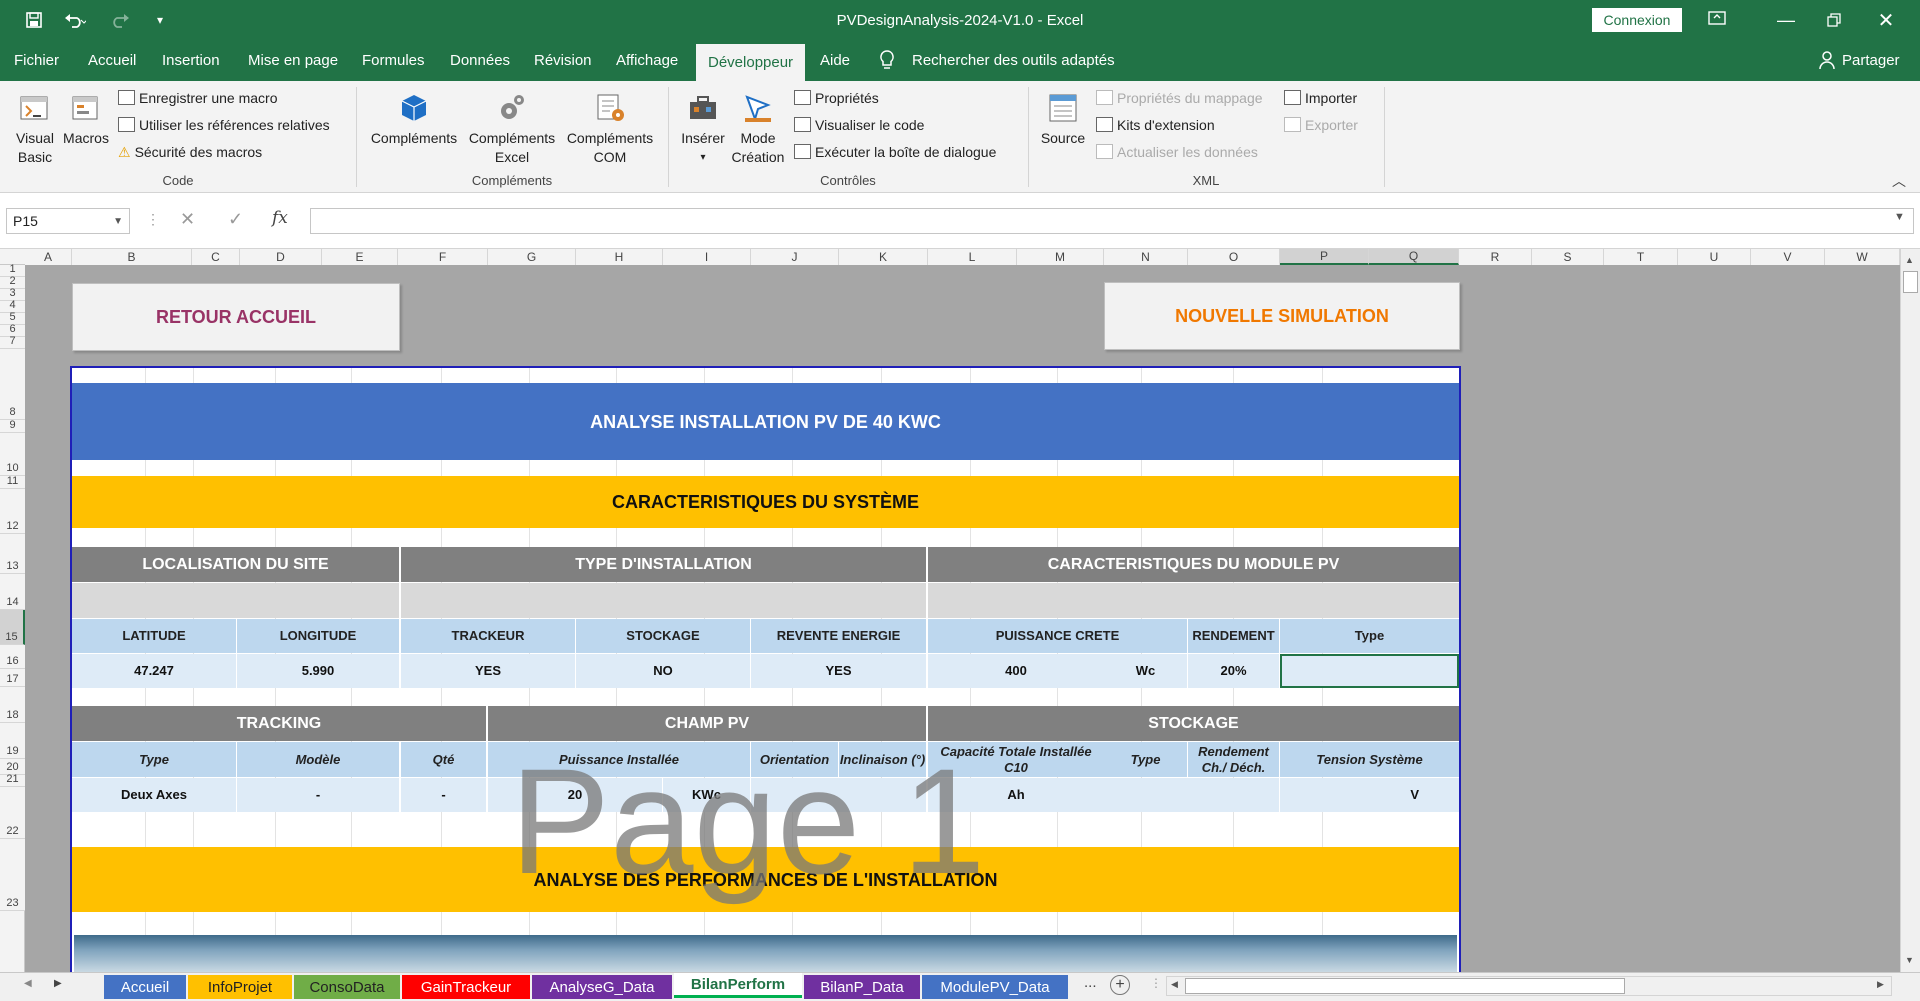 The image size is (1920, 1001). What do you see at coordinates (883, 257) in the screenshot?
I see `column-header: K` at bounding box center [883, 257].